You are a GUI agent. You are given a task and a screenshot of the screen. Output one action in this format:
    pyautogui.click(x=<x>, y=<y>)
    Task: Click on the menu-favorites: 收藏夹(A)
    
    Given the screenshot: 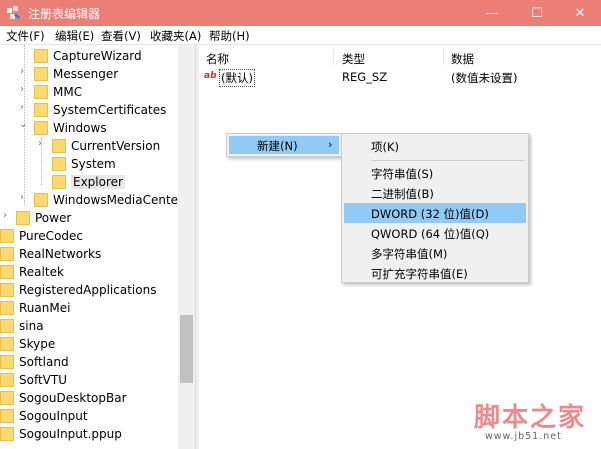 What is the action you would take?
    pyautogui.click(x=175, y=36)
    